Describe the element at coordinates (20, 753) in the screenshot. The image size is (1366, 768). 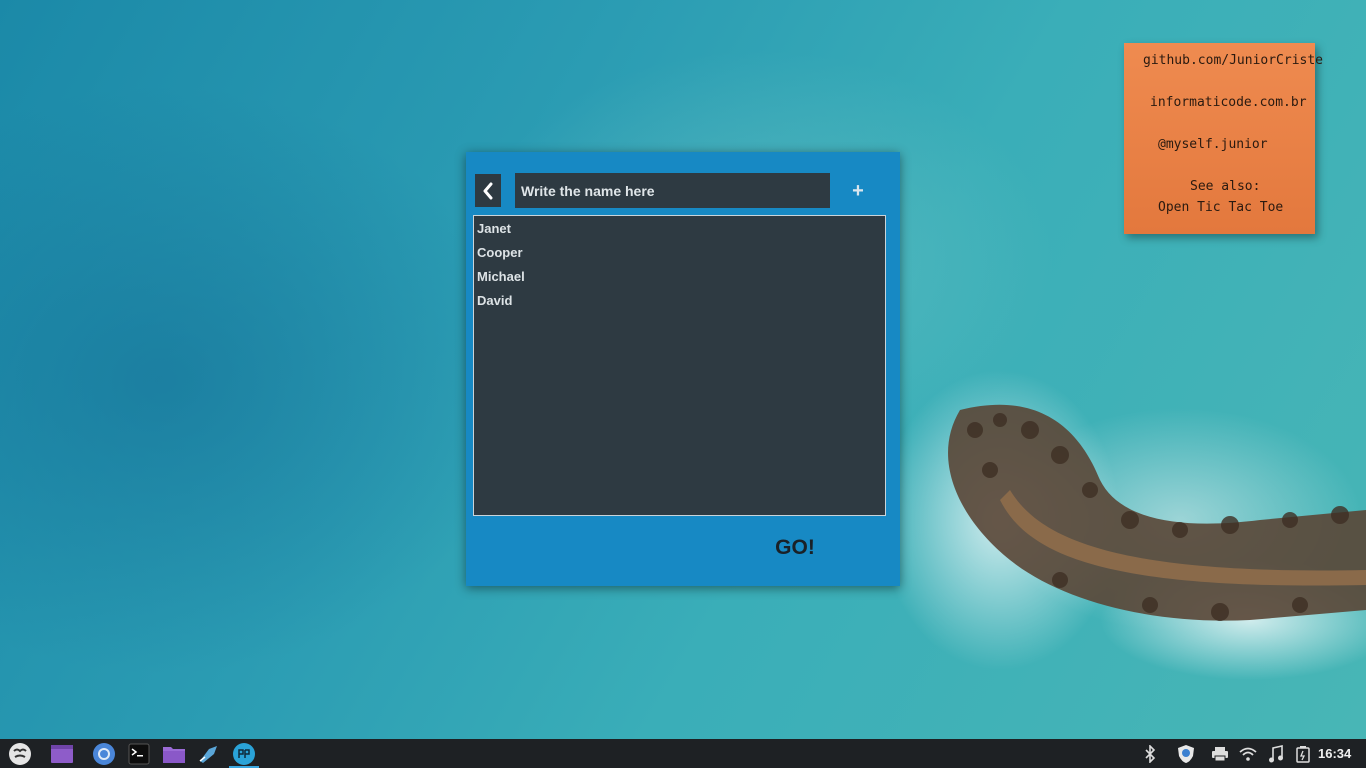
I see `menu-icon` at that location.